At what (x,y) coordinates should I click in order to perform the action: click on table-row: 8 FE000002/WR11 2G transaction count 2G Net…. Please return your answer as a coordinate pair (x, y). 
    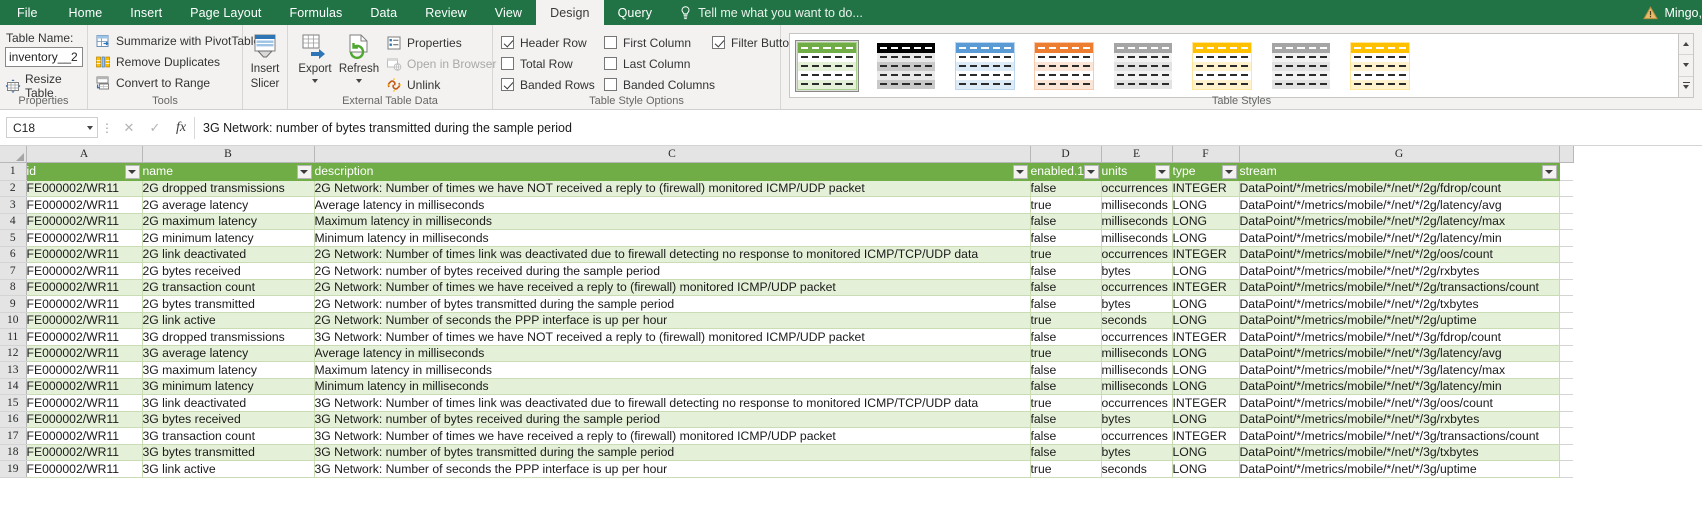
    Looking at the image, I should click on (786, 287).